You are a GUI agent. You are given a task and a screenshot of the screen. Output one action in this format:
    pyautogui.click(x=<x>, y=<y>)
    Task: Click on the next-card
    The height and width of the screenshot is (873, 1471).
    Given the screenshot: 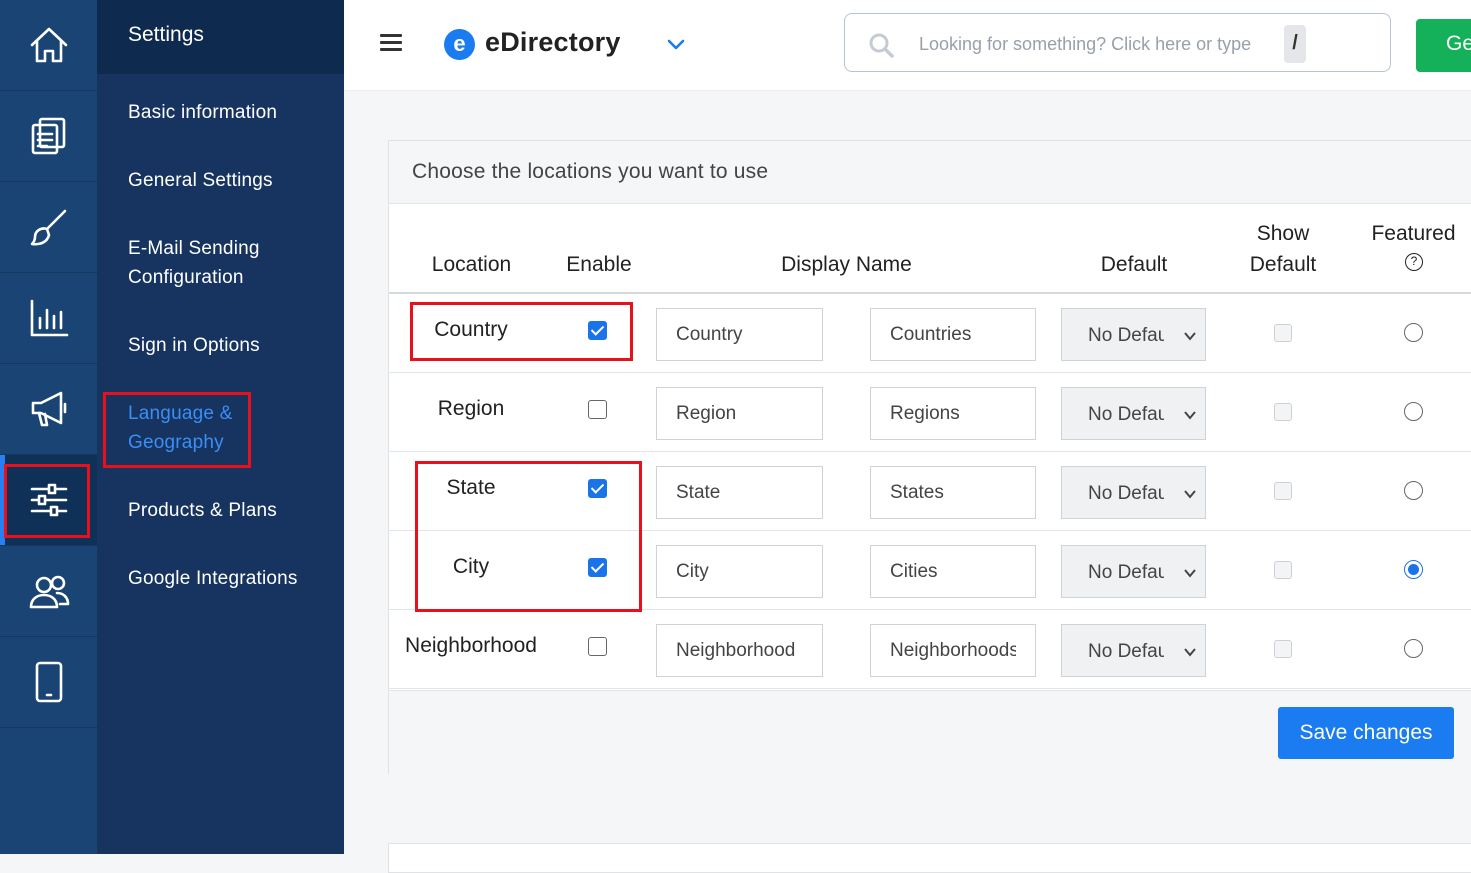 What is the action you would take?
    pyautogui.click(x=929, y=858)
    